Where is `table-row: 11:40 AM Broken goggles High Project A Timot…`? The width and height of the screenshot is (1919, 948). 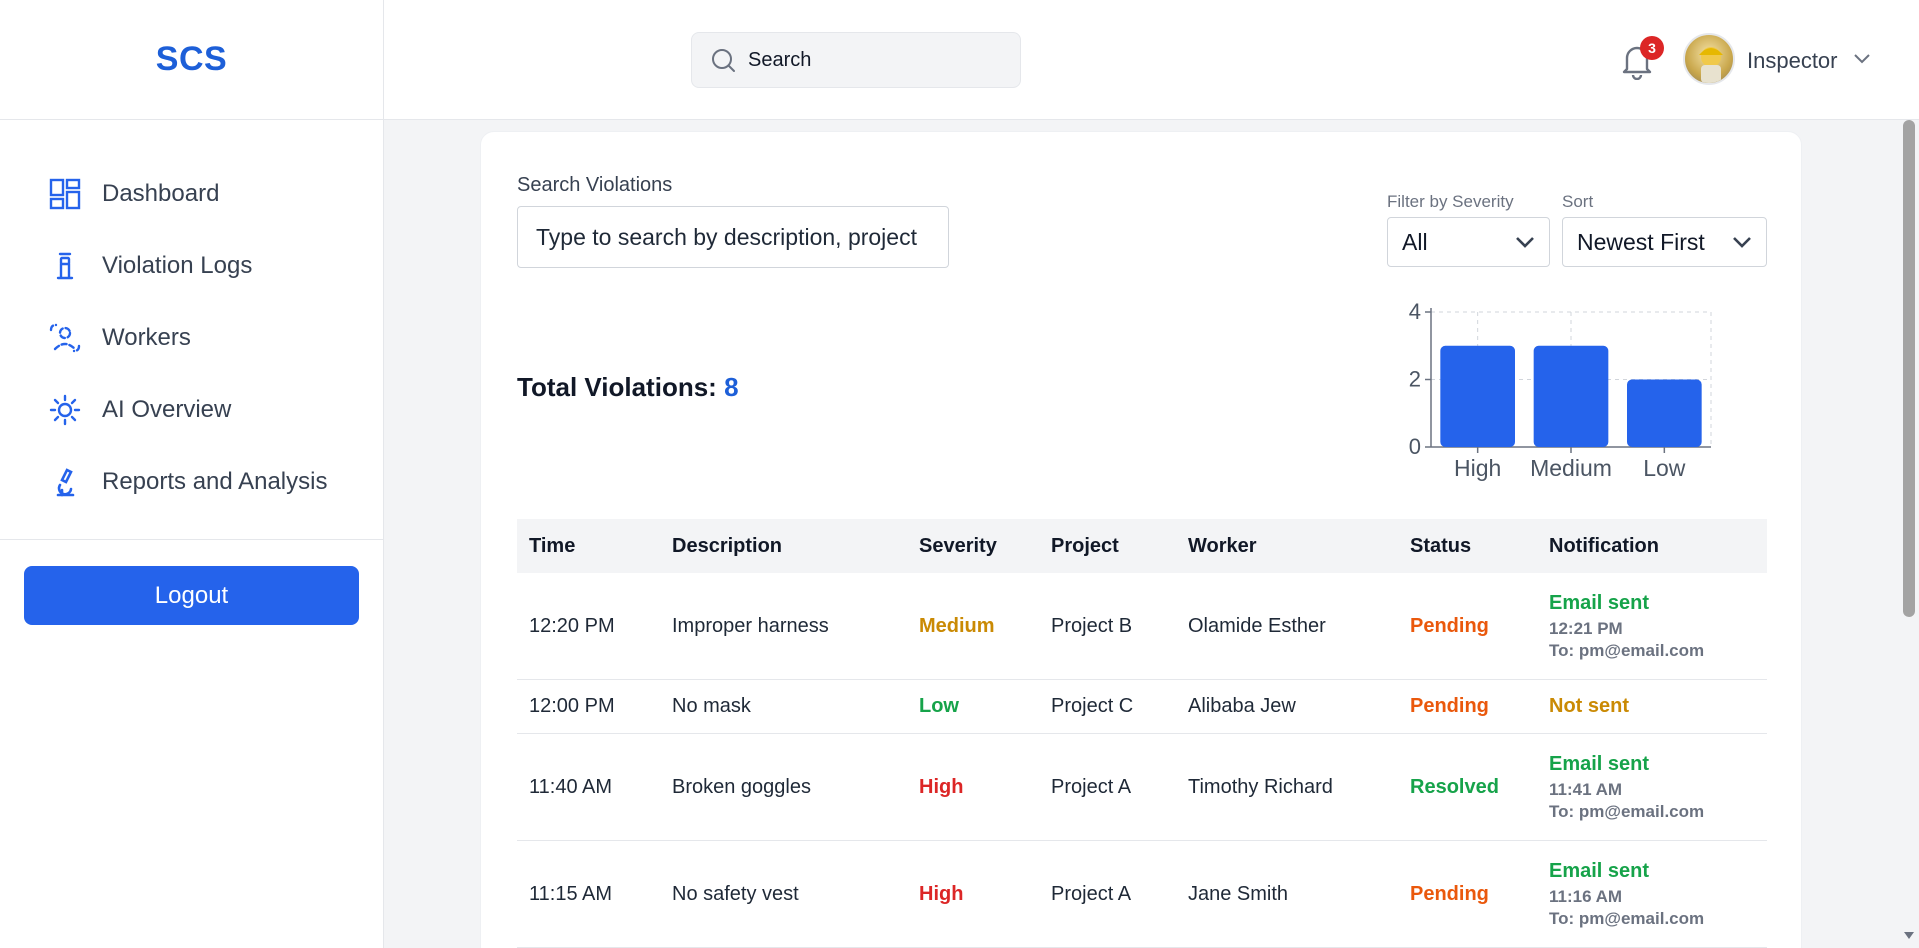
table-row: 11:40 AM Broken goggles High Project A Timot… is located at coordinates (1142, 787).